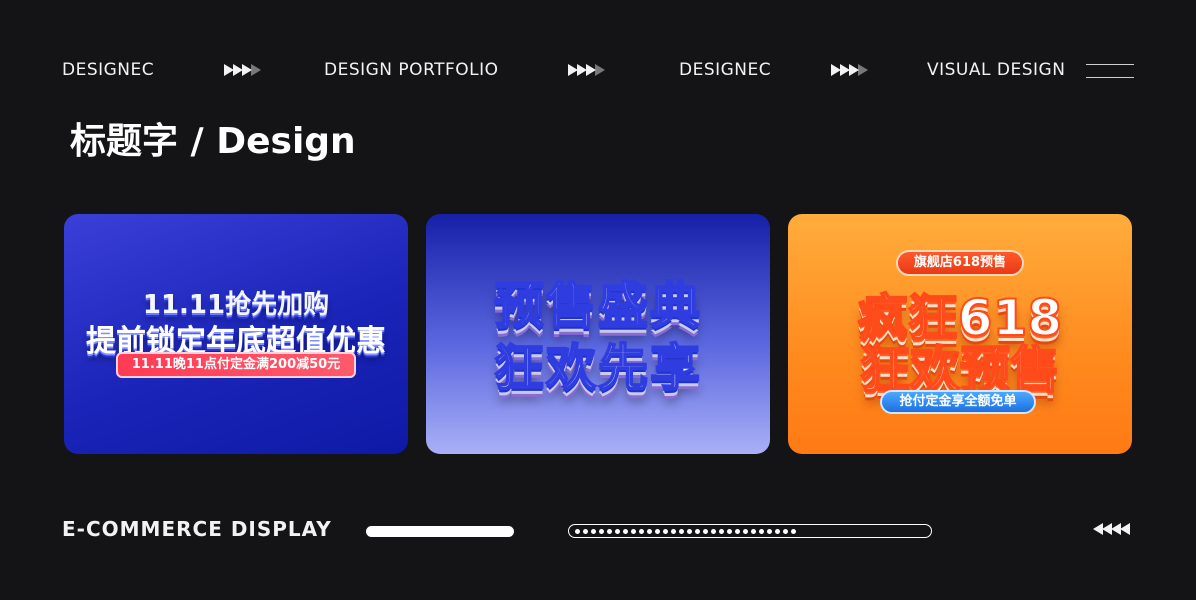 Image resolution: width=1196 pixels, height=600 pixels. I want to click on banner-card-618: 旗舰店618预售 疯狂618 狂欢预售 抢付定金享全额免单, so click(960, 334).